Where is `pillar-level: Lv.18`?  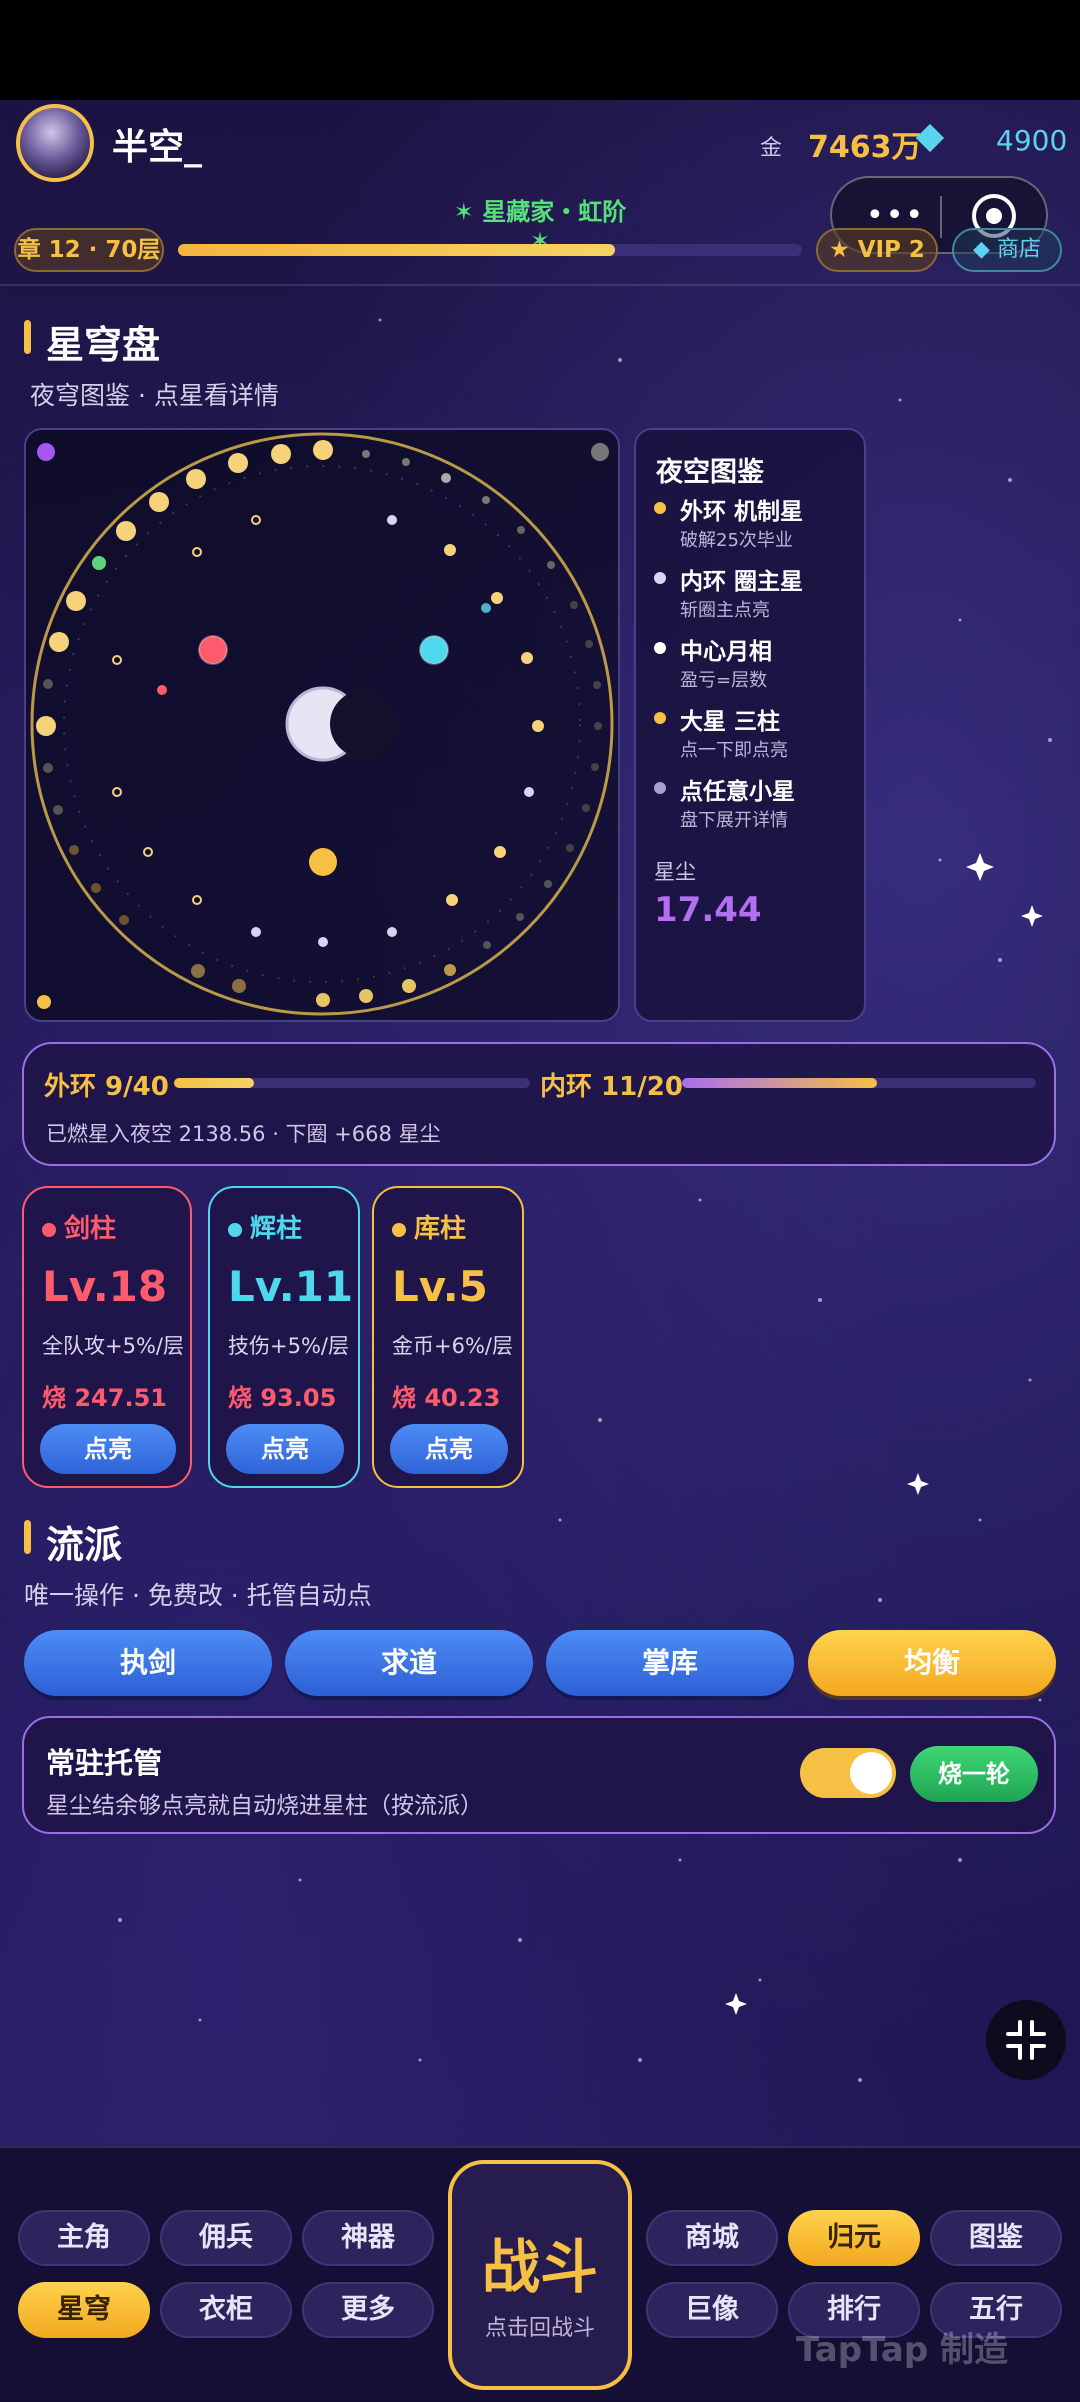 pillar-level: Lv.18 is located at coordinates (105, 1286).